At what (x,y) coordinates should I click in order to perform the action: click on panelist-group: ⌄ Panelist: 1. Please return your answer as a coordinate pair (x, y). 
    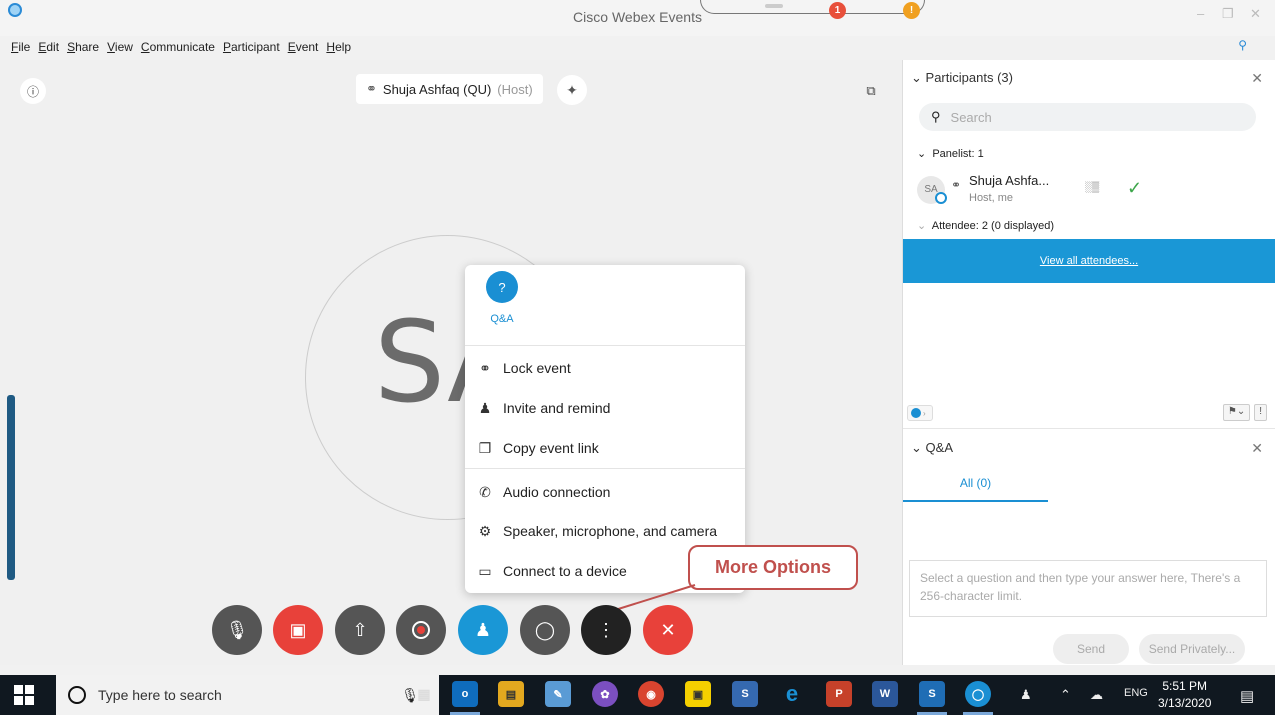
    Looking at the image, I should click on (950, 153).